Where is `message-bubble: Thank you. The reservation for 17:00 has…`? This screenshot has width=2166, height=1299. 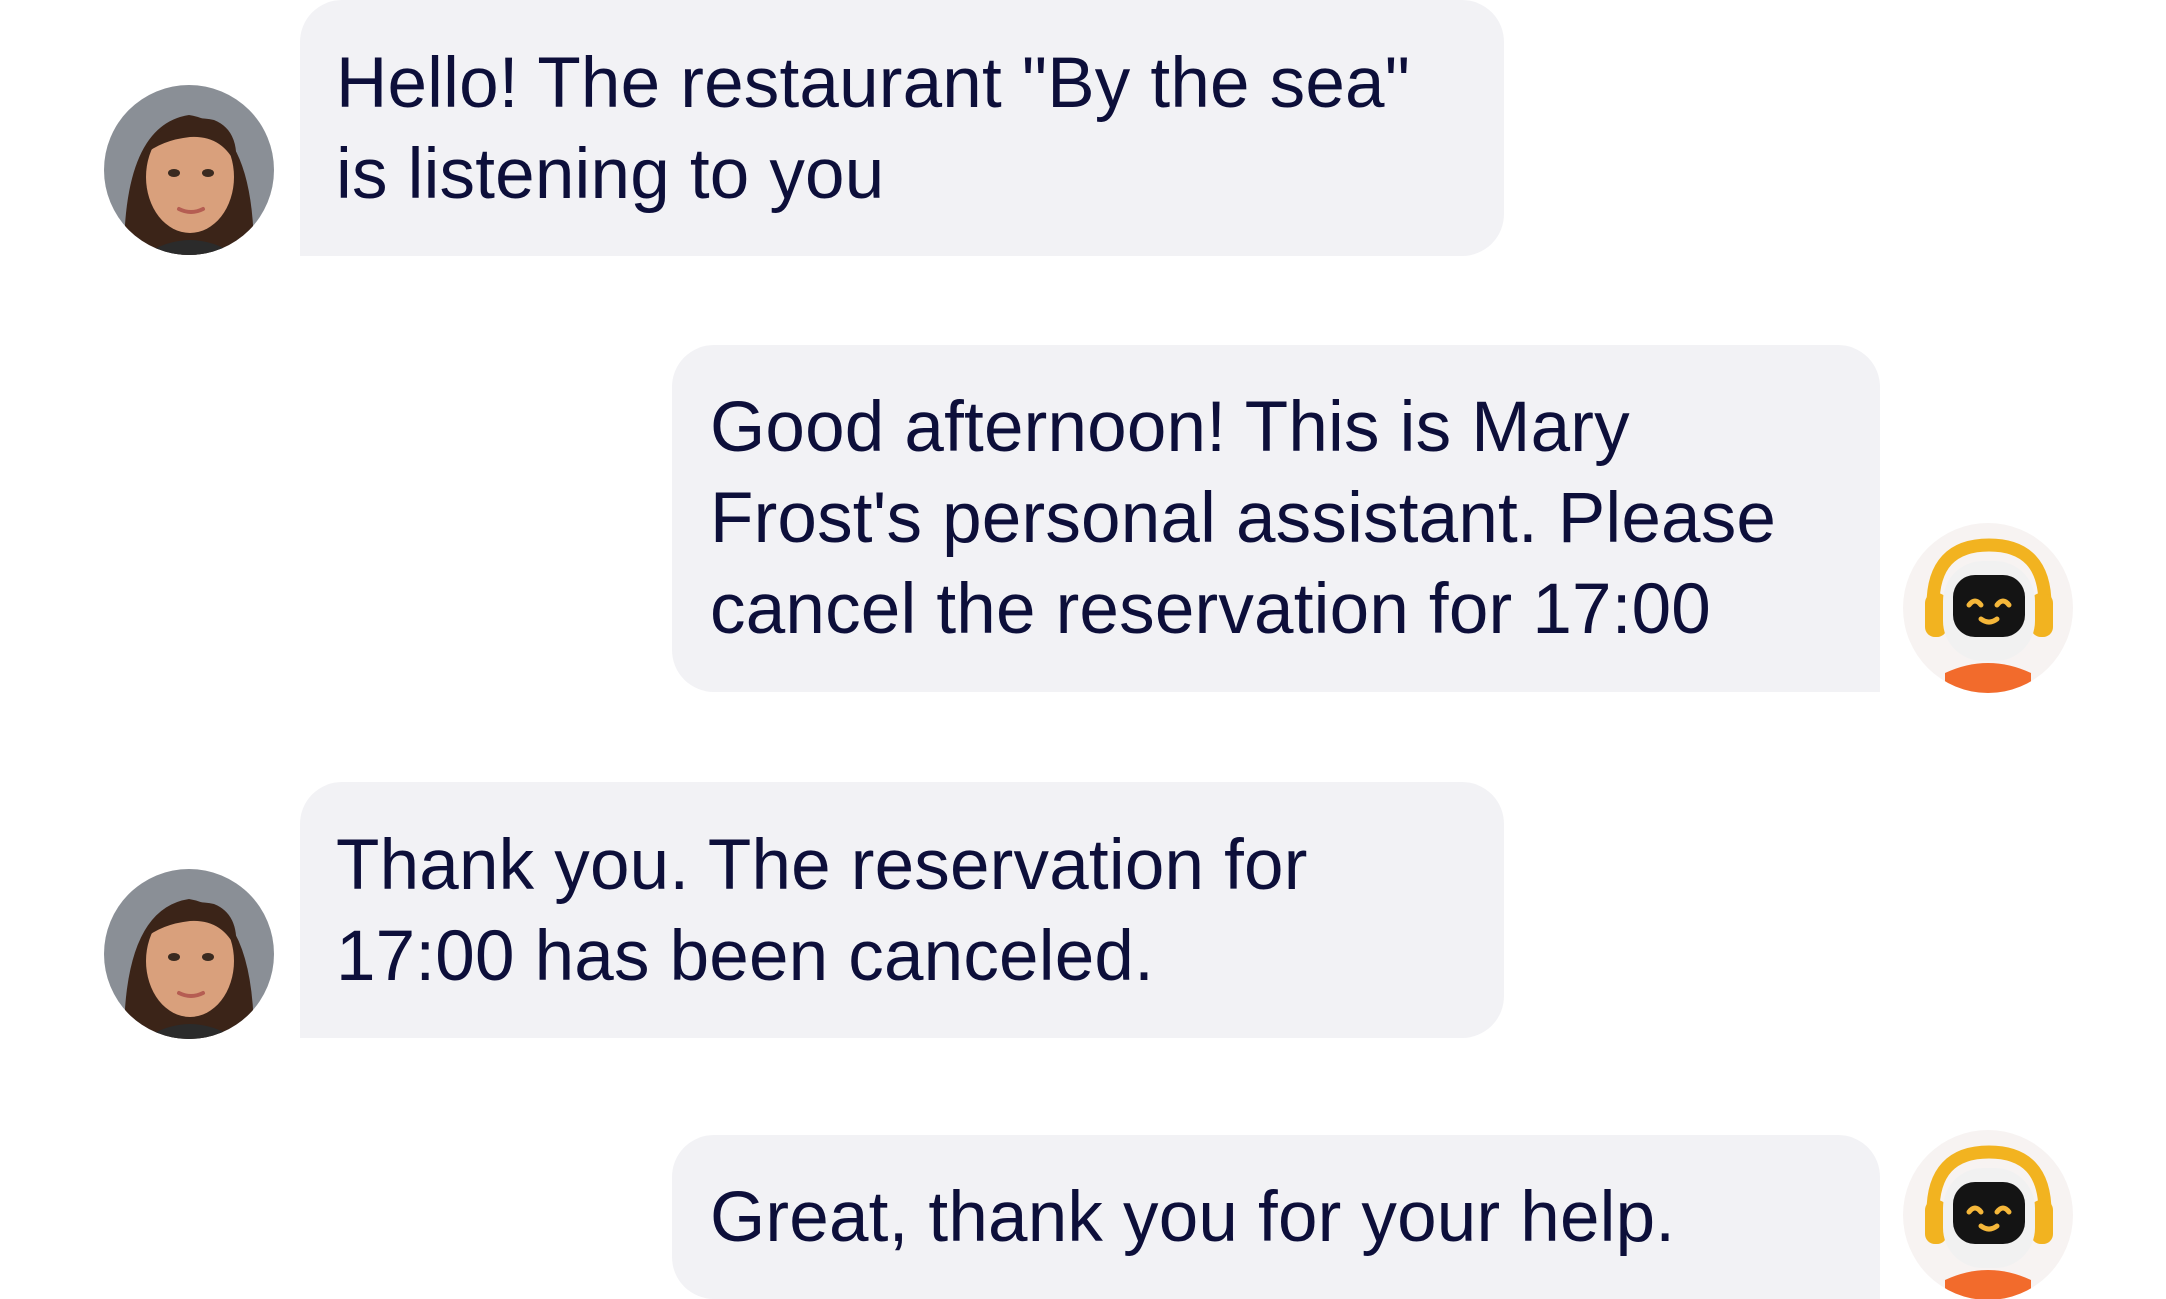 message-bubble: Thank you. The reservation for 17:00 has… is located at coordinates (902, 910).